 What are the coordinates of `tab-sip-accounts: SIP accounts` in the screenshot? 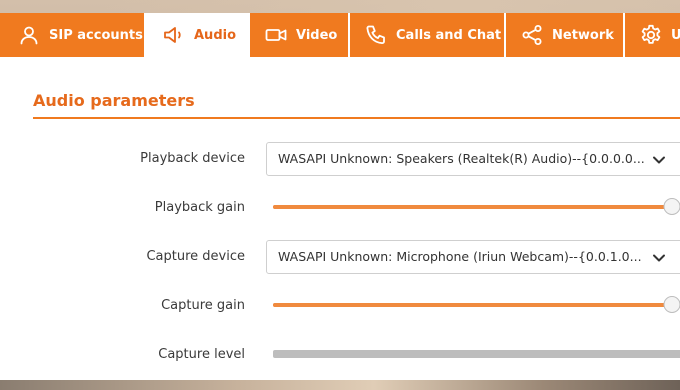 It's located at (73, 35).